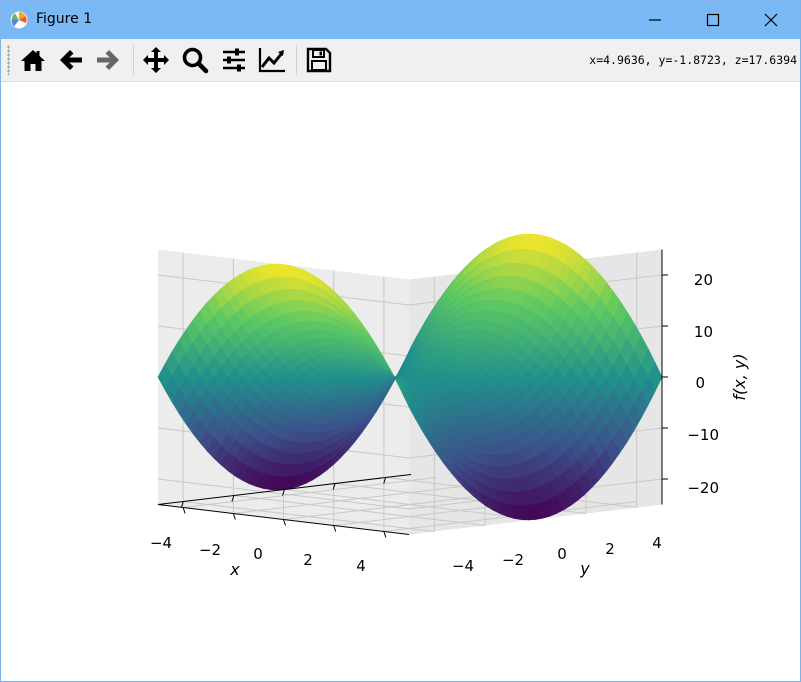 Image resolution: width=801 pixels, height=682 pixels. I want to click on title-bar: Figure 1, so click(400, 20).